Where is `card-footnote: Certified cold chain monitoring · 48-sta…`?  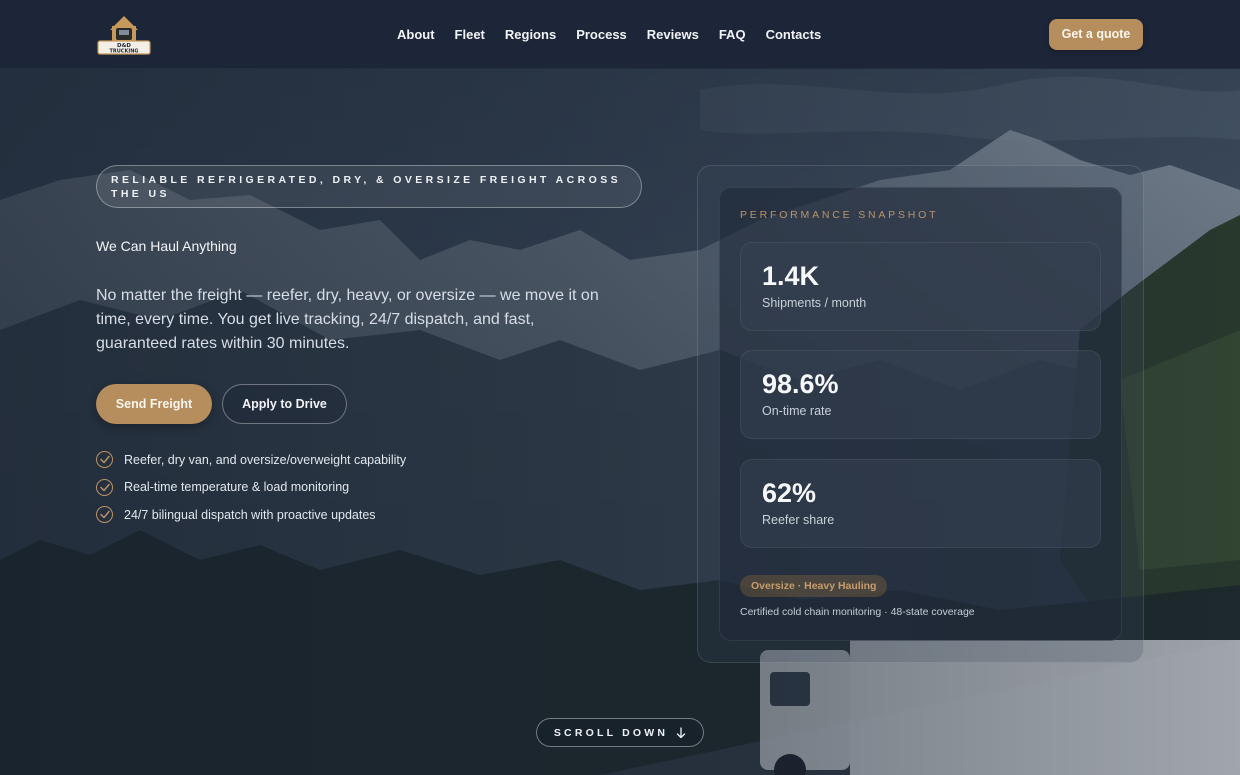 card-footnote: Certified cold chain monitoring · 48-sta… is located at coordinates (857, 612).